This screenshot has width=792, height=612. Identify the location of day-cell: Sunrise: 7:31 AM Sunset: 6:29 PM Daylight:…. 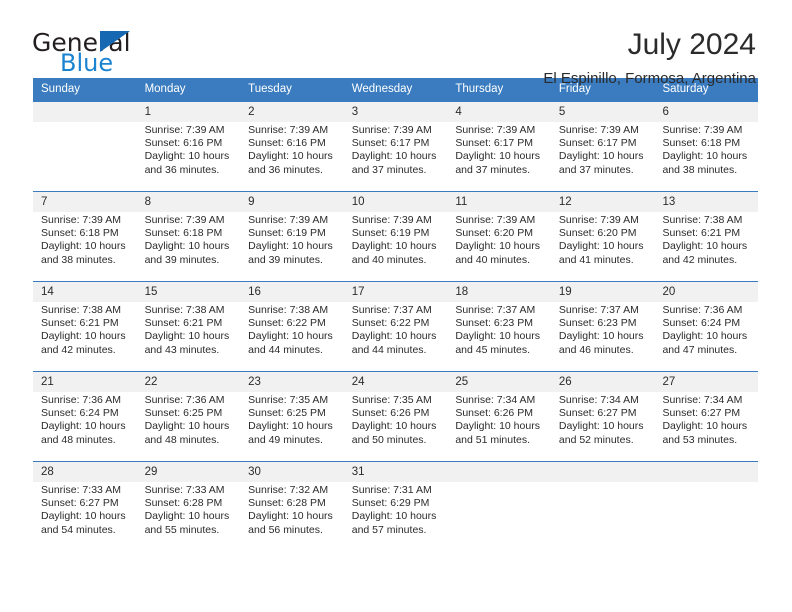
(396, 516).